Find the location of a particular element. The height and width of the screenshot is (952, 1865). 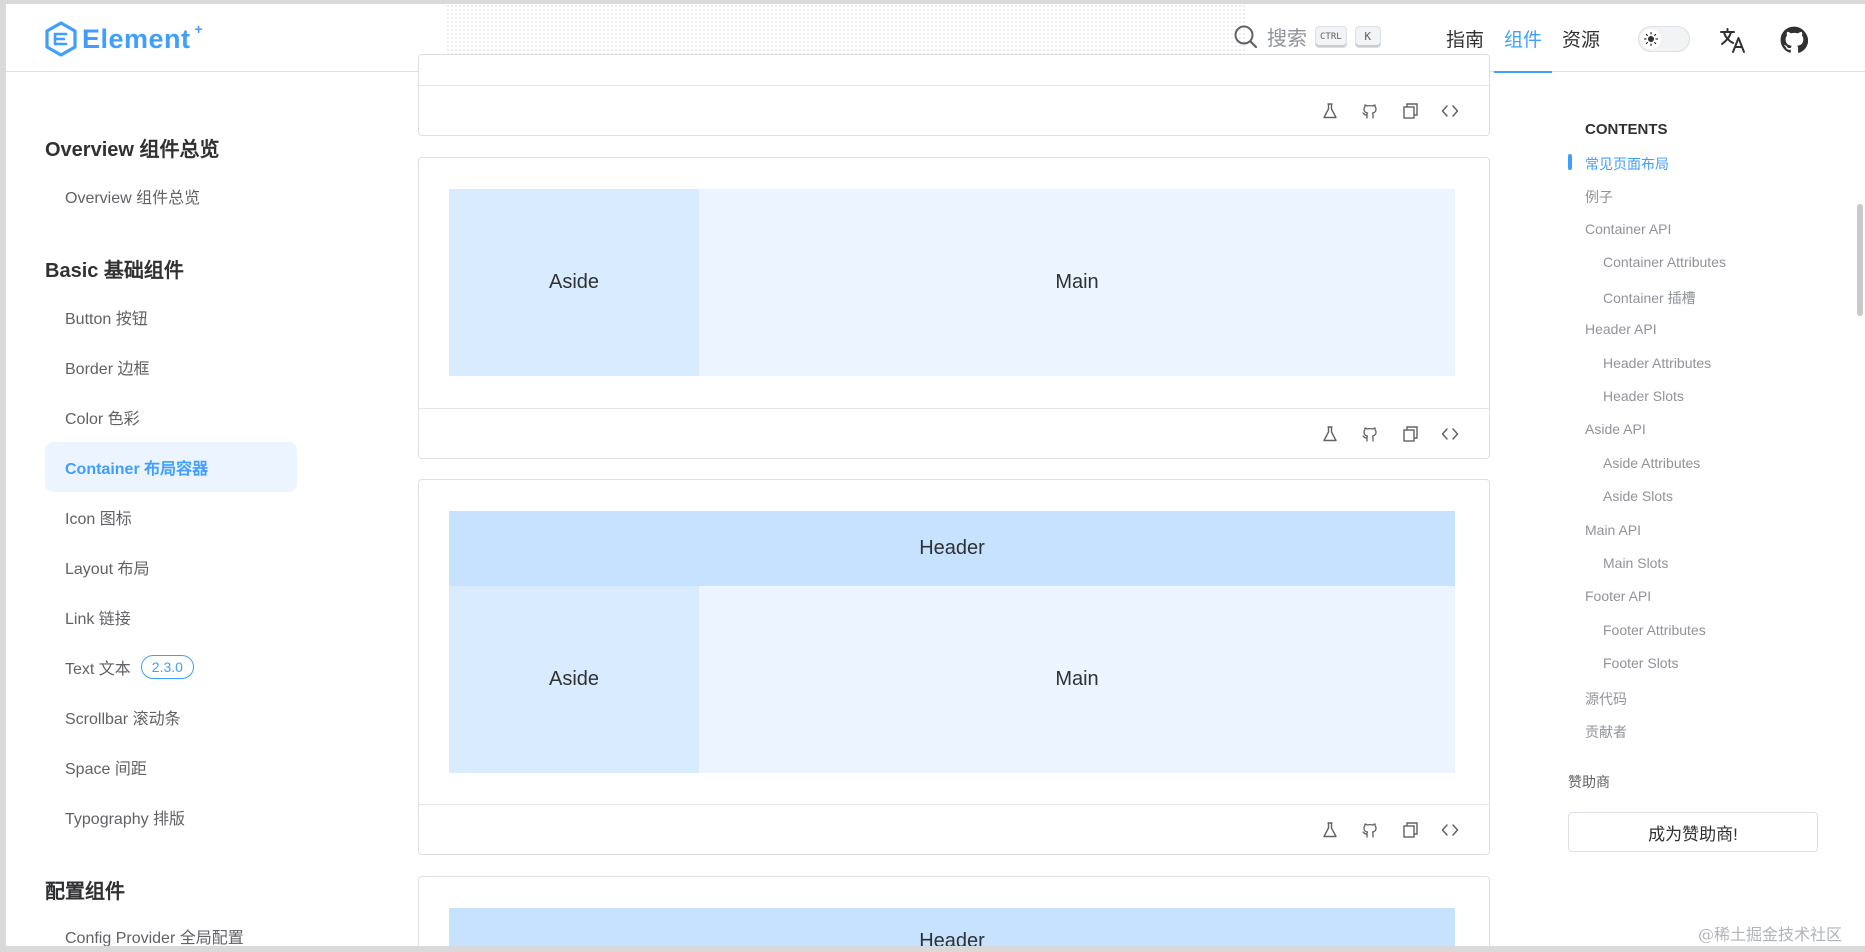

toc-item: Aside Attributes is located at coordinates (1651, 463).